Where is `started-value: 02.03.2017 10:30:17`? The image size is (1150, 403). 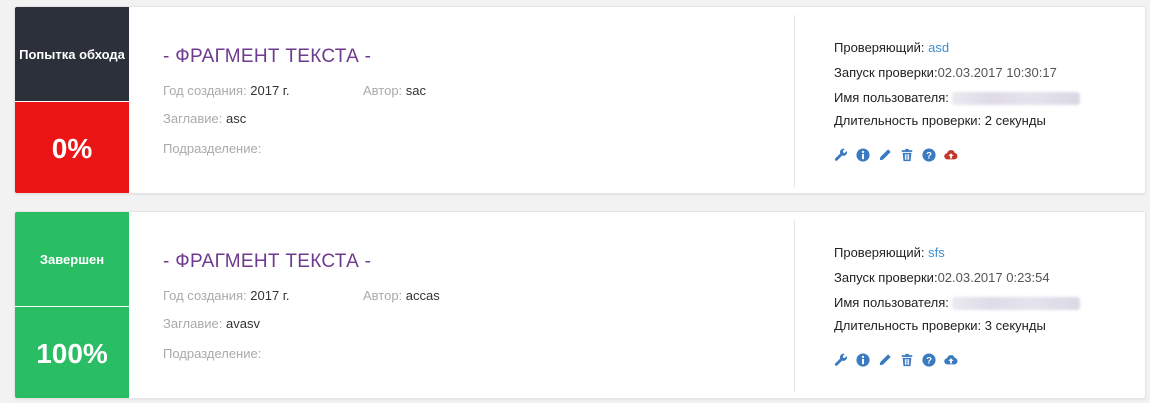
started-value: 02.03.2017 10:30:17 is located at coordinates (997, 72).